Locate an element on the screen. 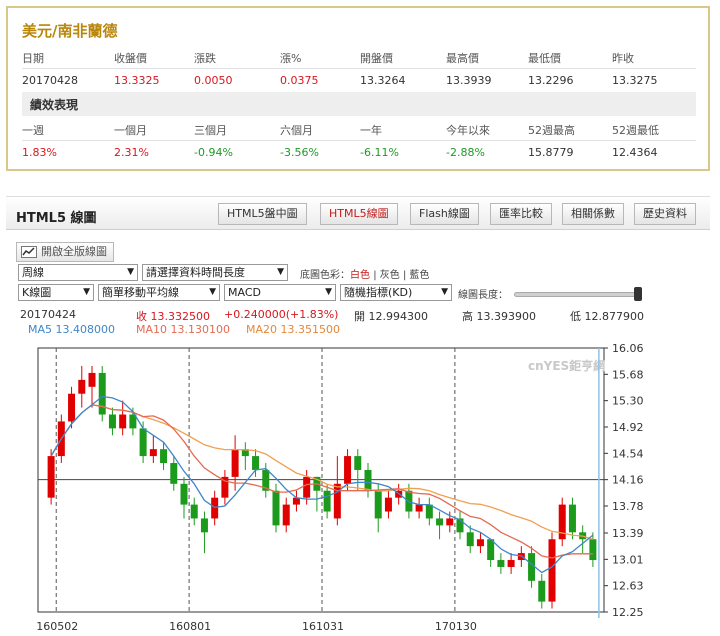  tab-html5-chart: HTML5線圖 is located at coordinates (359, 214).